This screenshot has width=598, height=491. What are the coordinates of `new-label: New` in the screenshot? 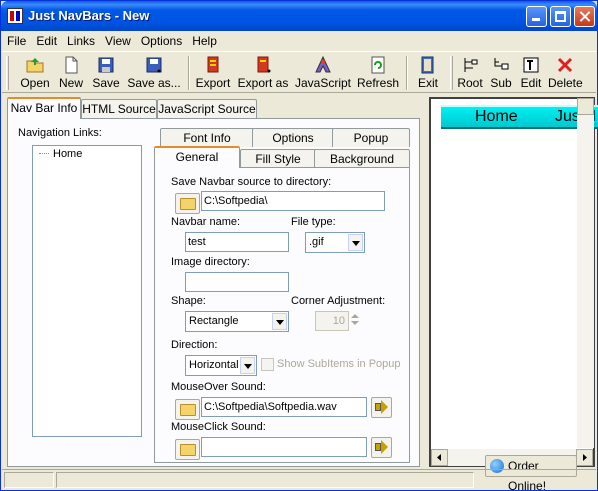 It's located at (70, 83).